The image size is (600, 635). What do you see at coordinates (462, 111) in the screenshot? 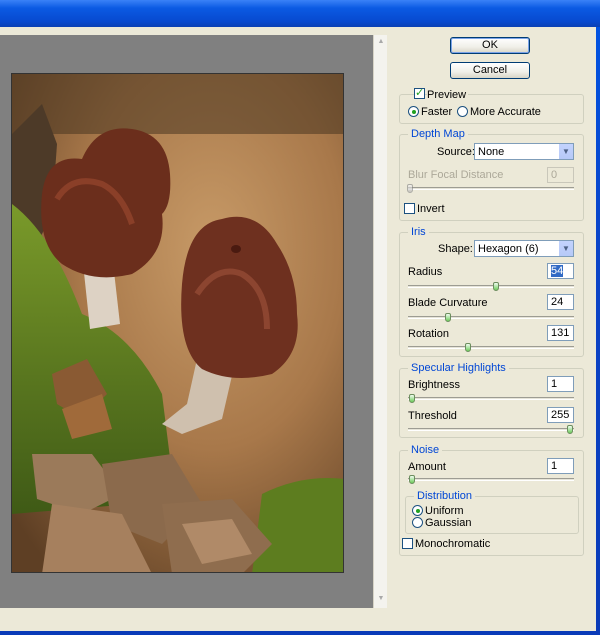
I see `more-accurate-radio` at bounding box center [462, 111].